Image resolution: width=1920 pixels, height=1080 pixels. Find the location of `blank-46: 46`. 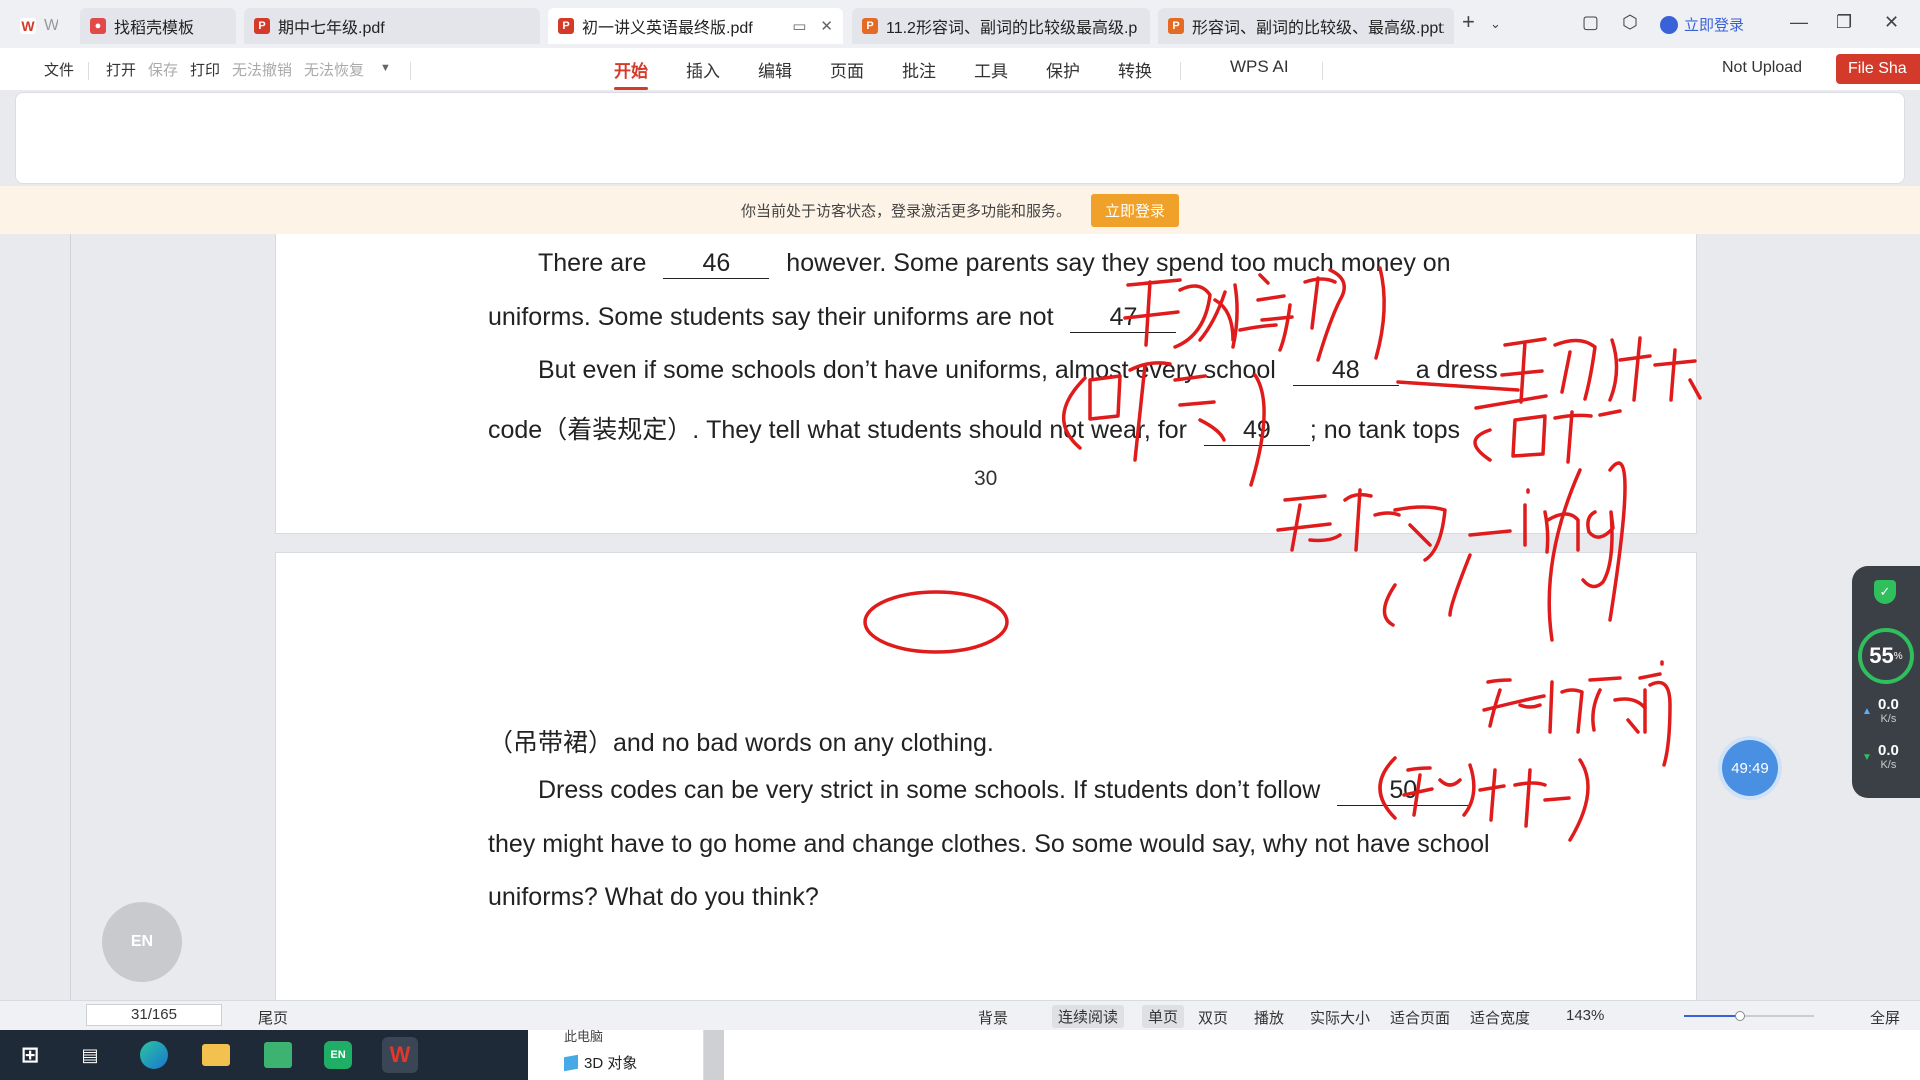

blank-46: 46 is located at coordinates (716, 264).